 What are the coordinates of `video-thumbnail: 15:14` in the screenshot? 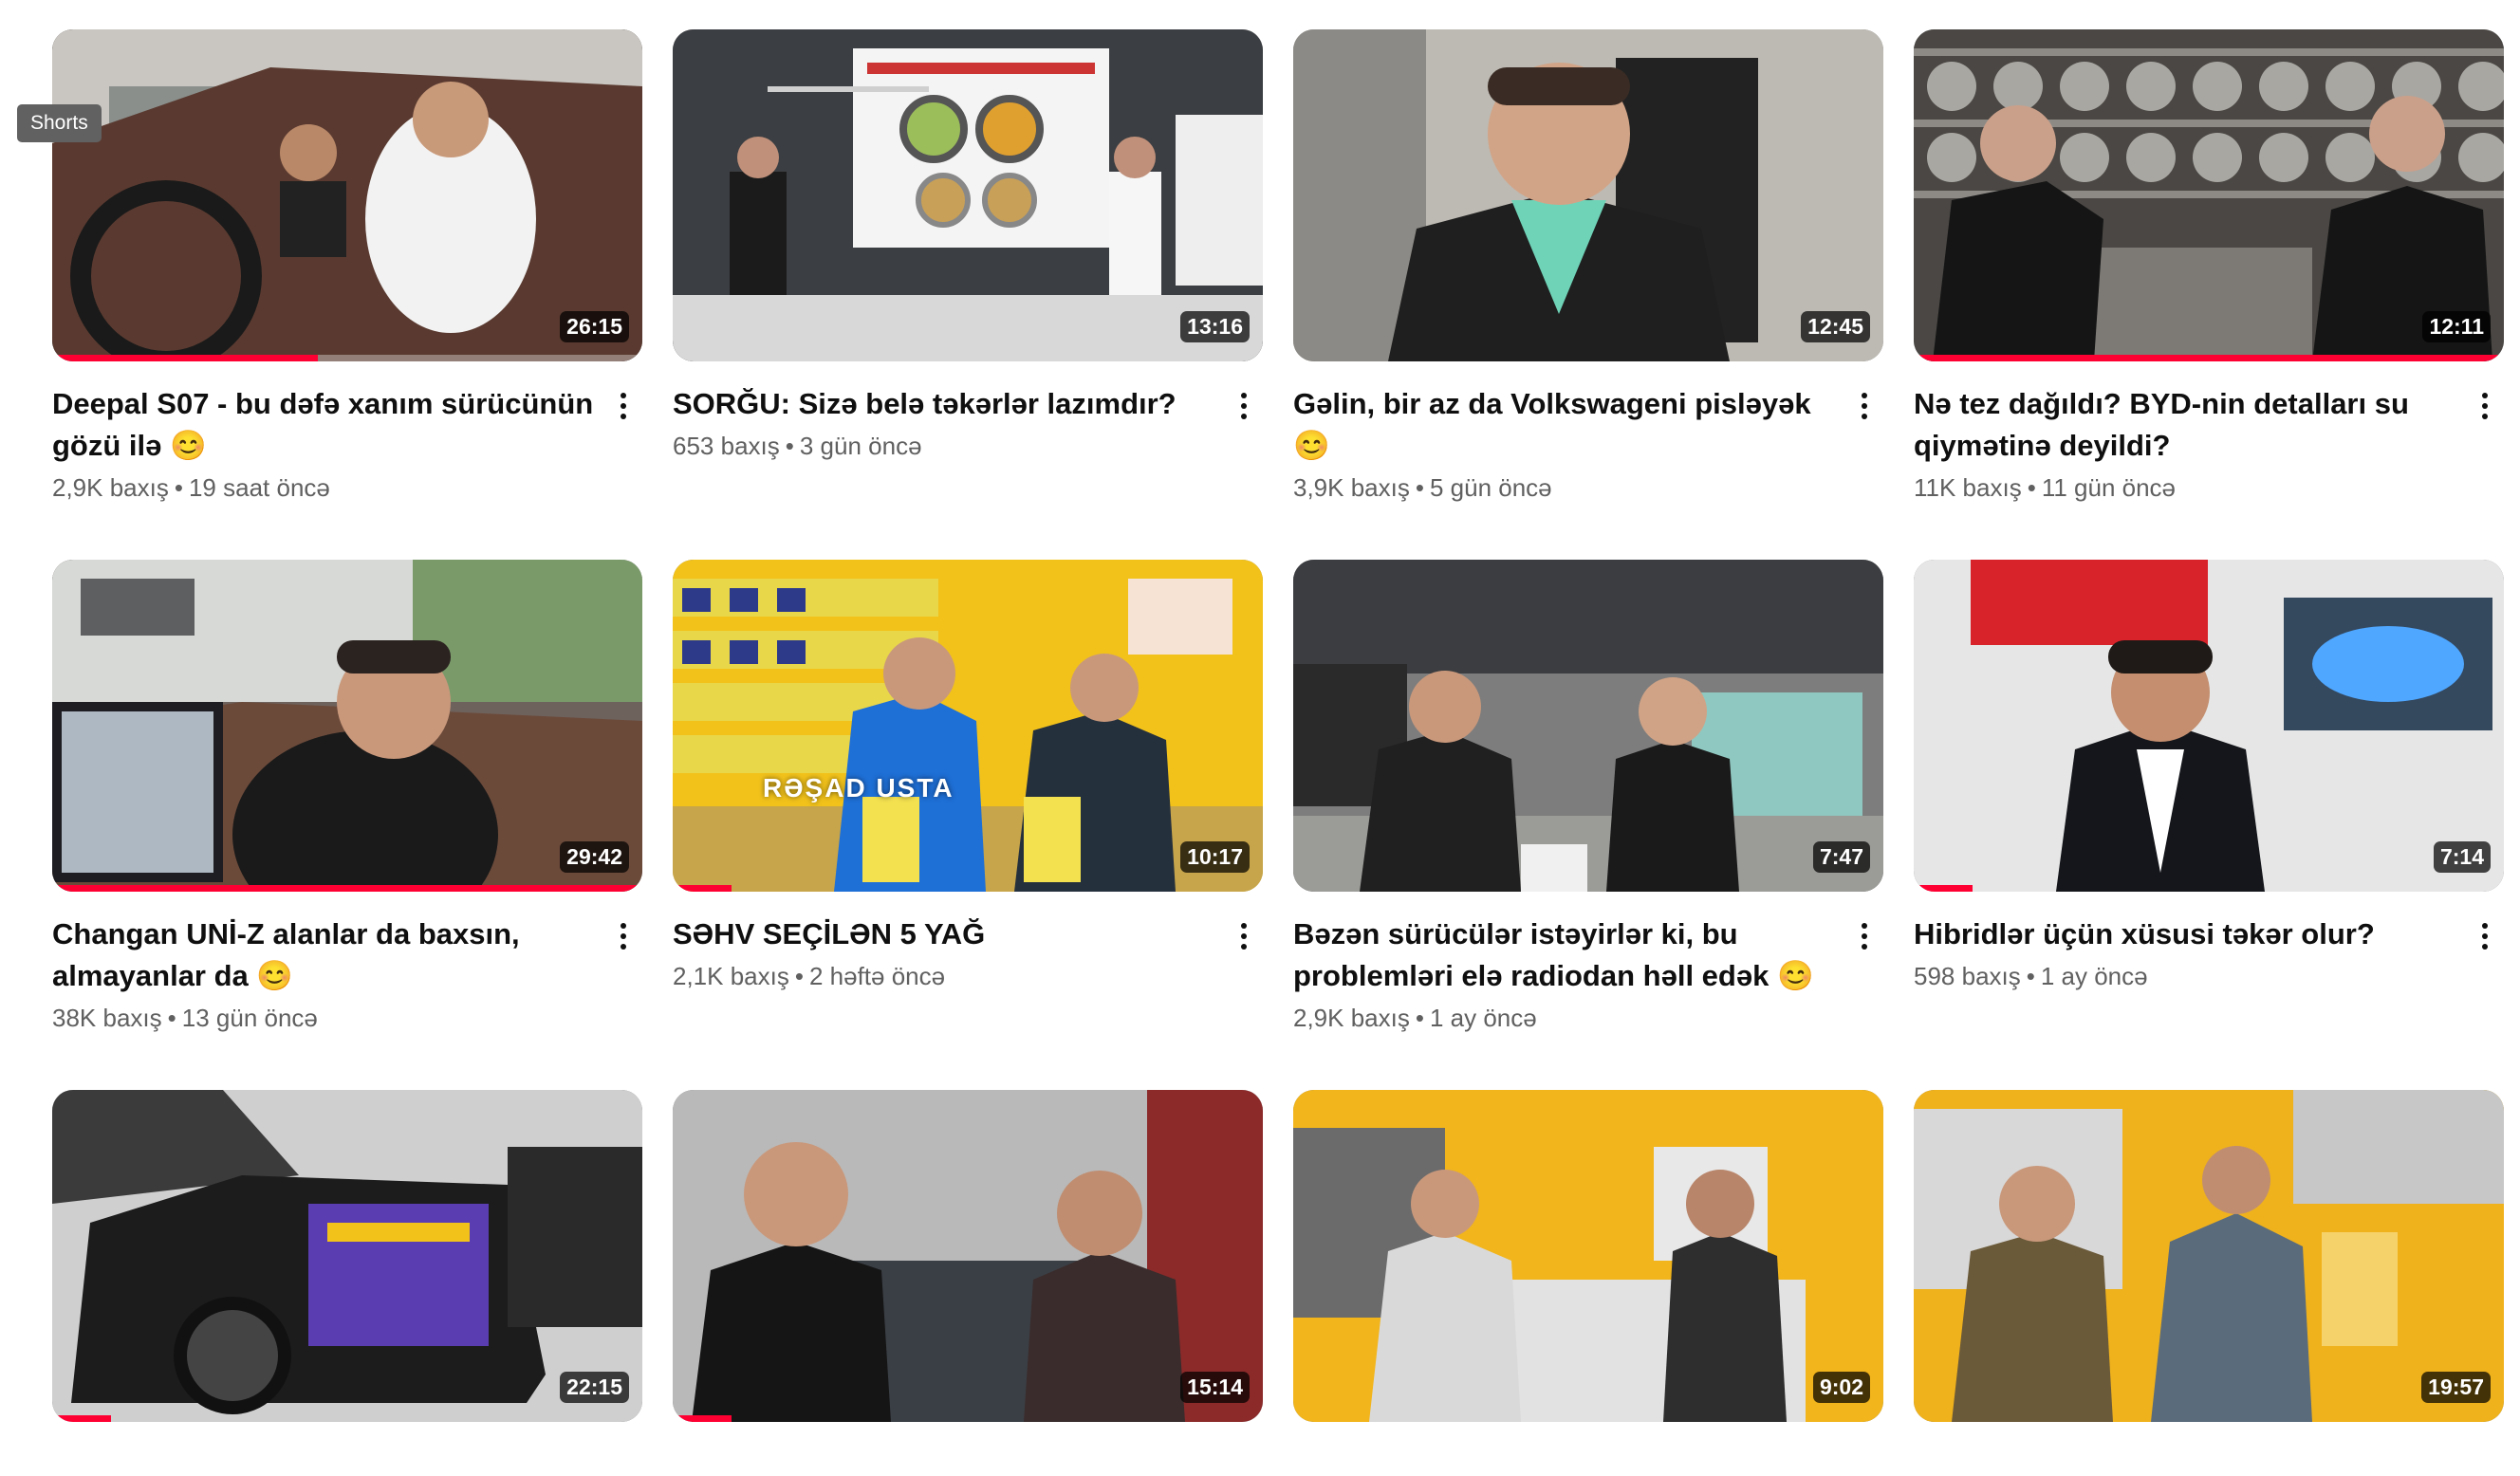 It's located at (968, 1256).